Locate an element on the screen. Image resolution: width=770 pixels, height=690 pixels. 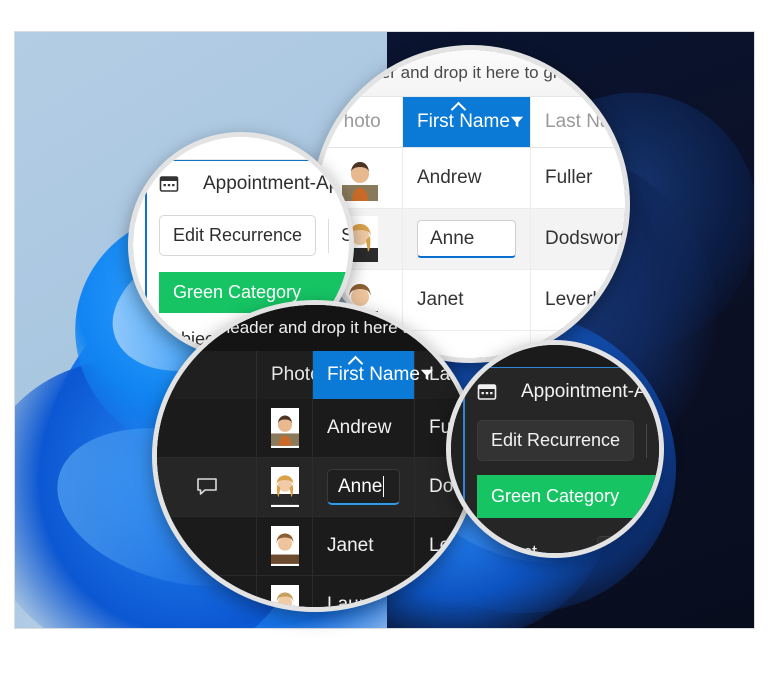
column-header-row: Photo First Name Last Name Ti is located at coordinates (315, 375).